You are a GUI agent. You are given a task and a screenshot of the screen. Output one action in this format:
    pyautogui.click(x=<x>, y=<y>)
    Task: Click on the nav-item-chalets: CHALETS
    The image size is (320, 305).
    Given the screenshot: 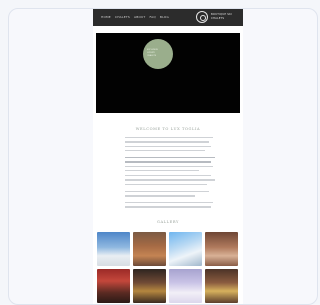 What is the action you would take?
    pyautogui.click(x=122, y=17)
    